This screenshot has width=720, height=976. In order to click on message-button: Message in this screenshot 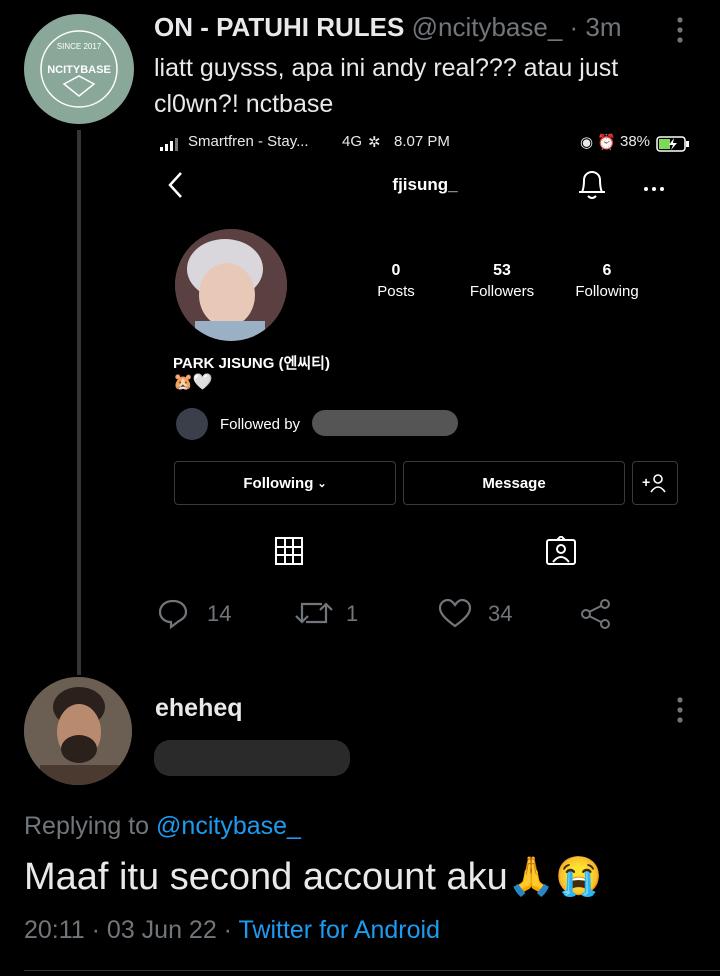, I will do `click(514, 483)`.